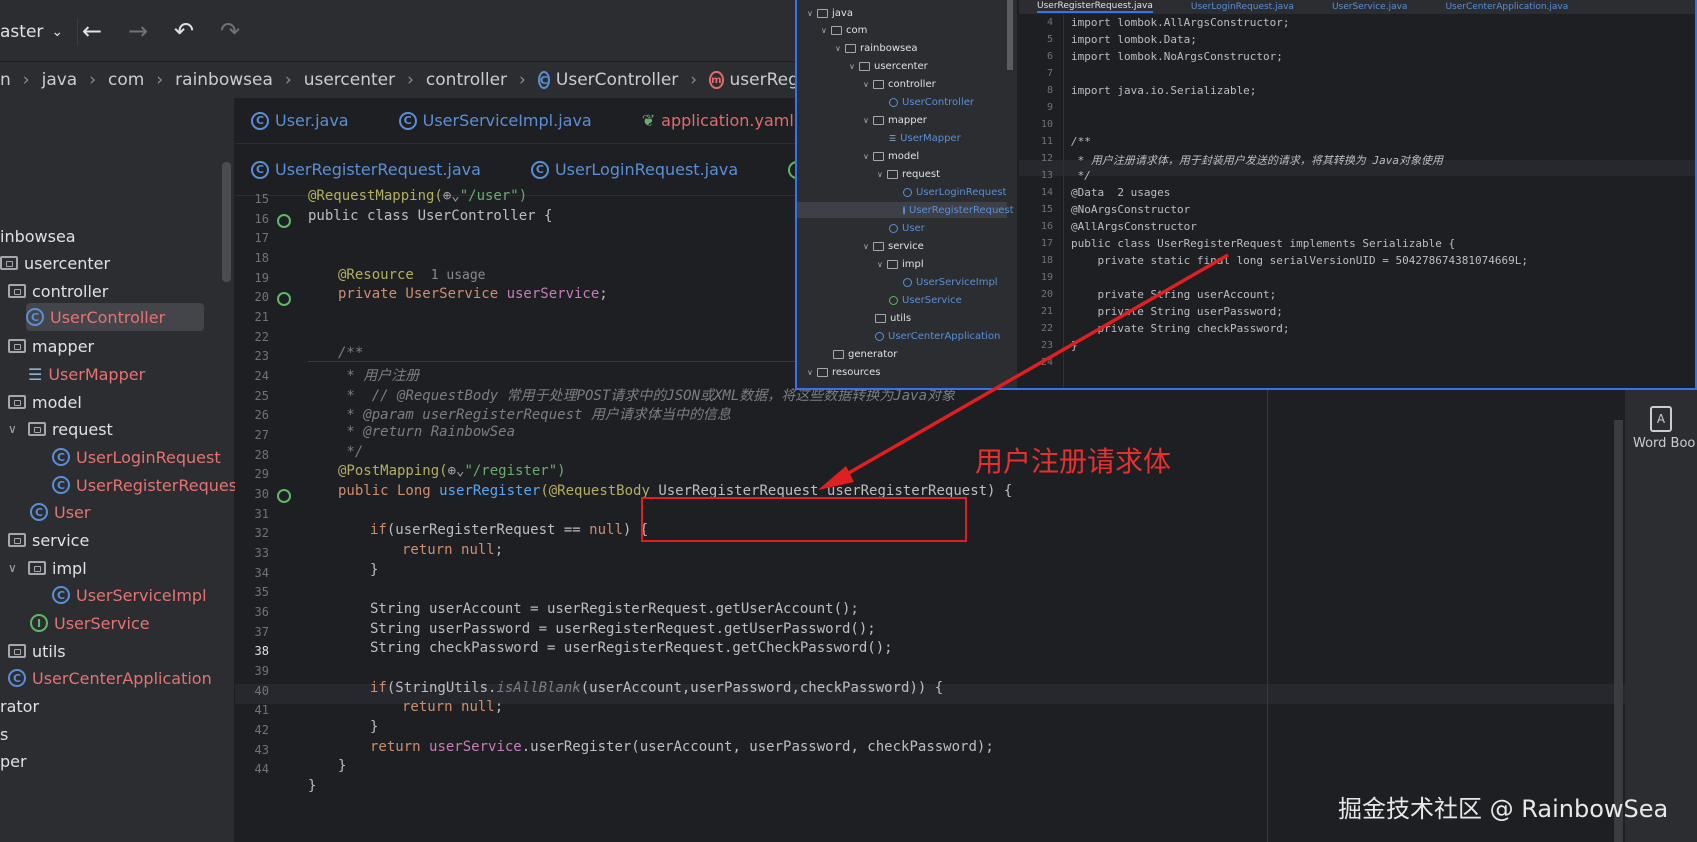 The width and height of the screenshot is (1697, 842). Describe the element at coordinates (804, 519) in the screenshot. I see `highlight-box` at that location.